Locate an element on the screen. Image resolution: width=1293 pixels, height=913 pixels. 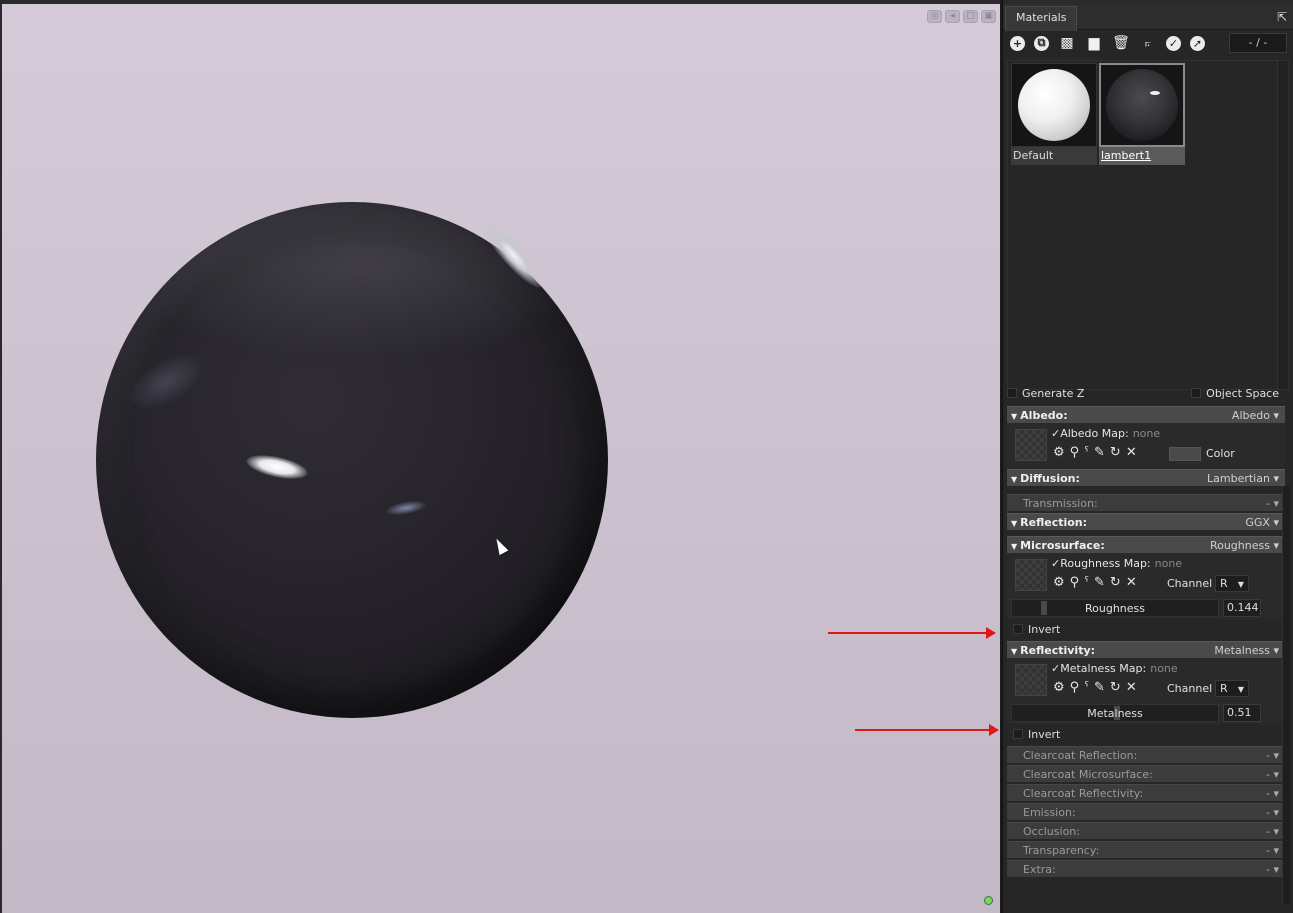
section-transmission: Transmission: - ▾ is located at coordinates (1146, 502).